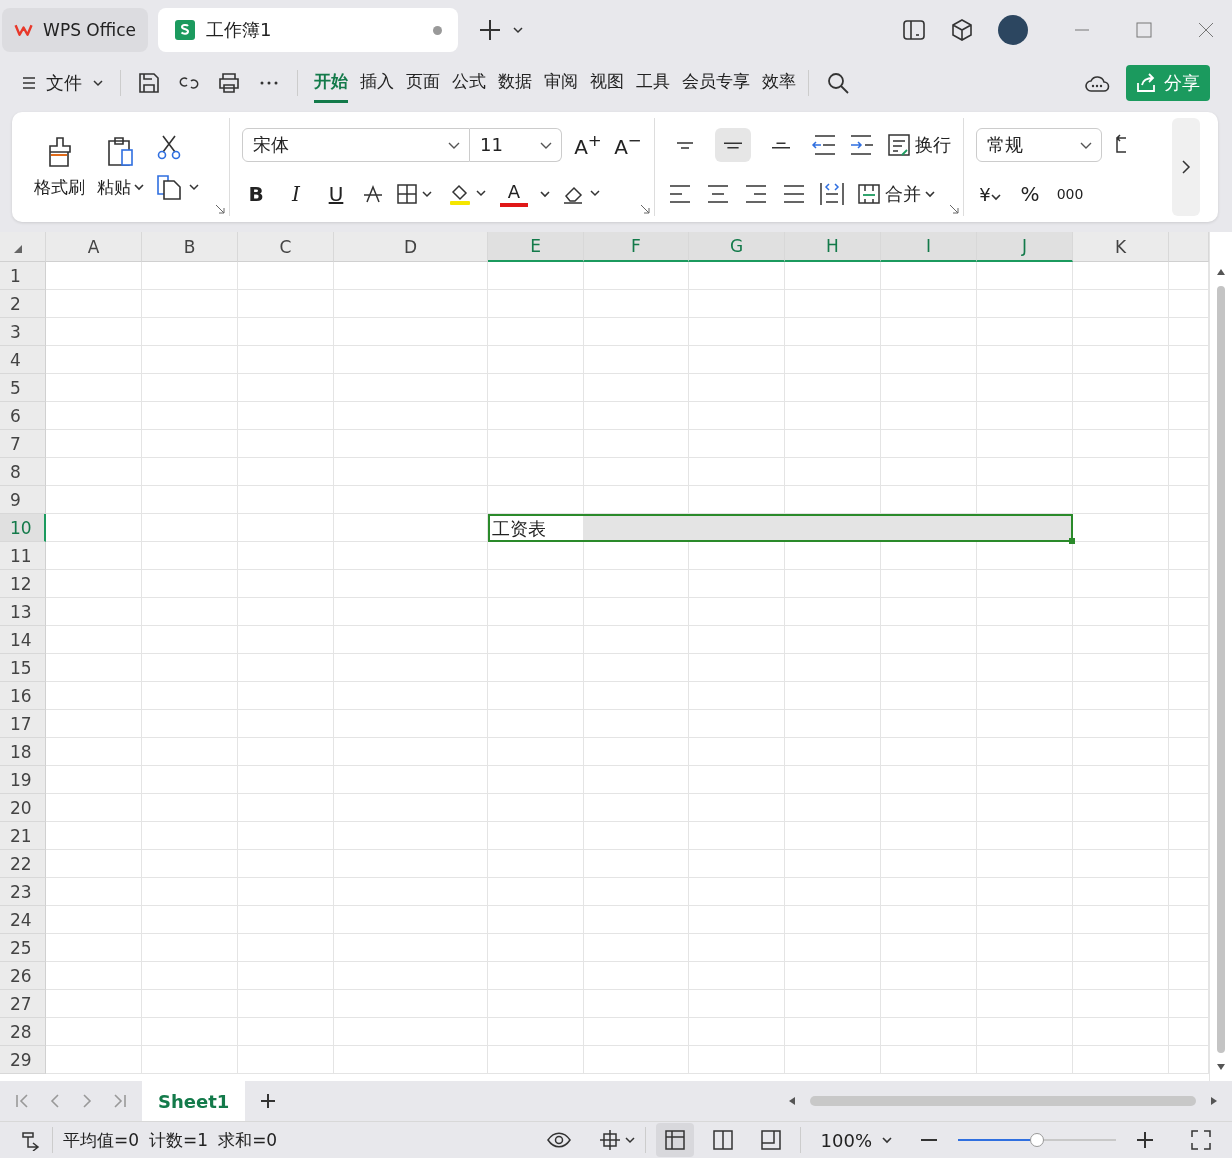 Image resolution: width=1232 pixels, height=1158 pixels. What do you see at coordinates (469, 83) in the screenshot?
I see `ribbon-tab: 公式` at bounding box center [469, 83].